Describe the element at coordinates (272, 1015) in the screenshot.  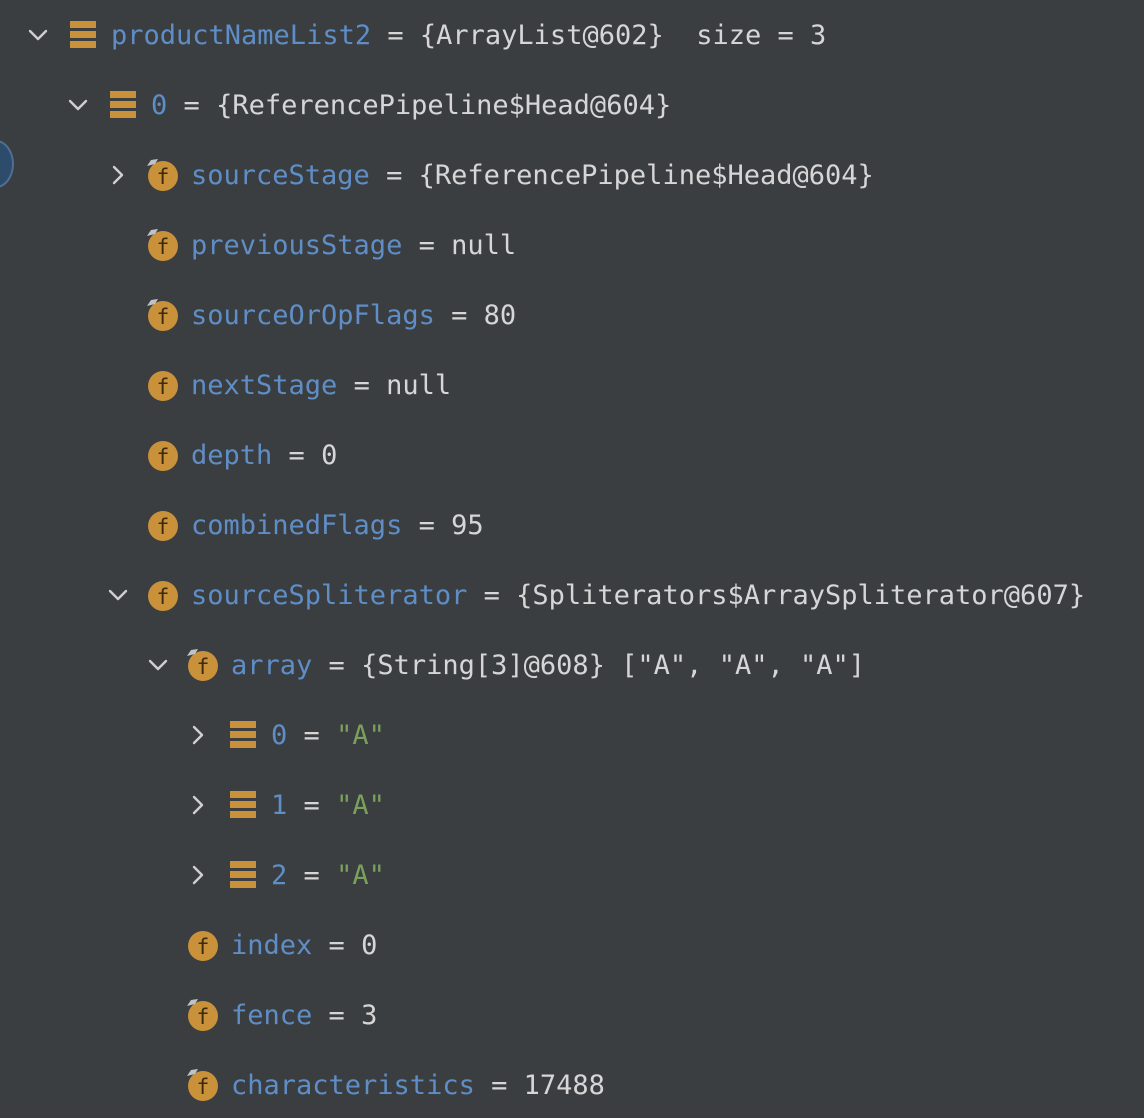
I see `variable-name: fence` at that location.